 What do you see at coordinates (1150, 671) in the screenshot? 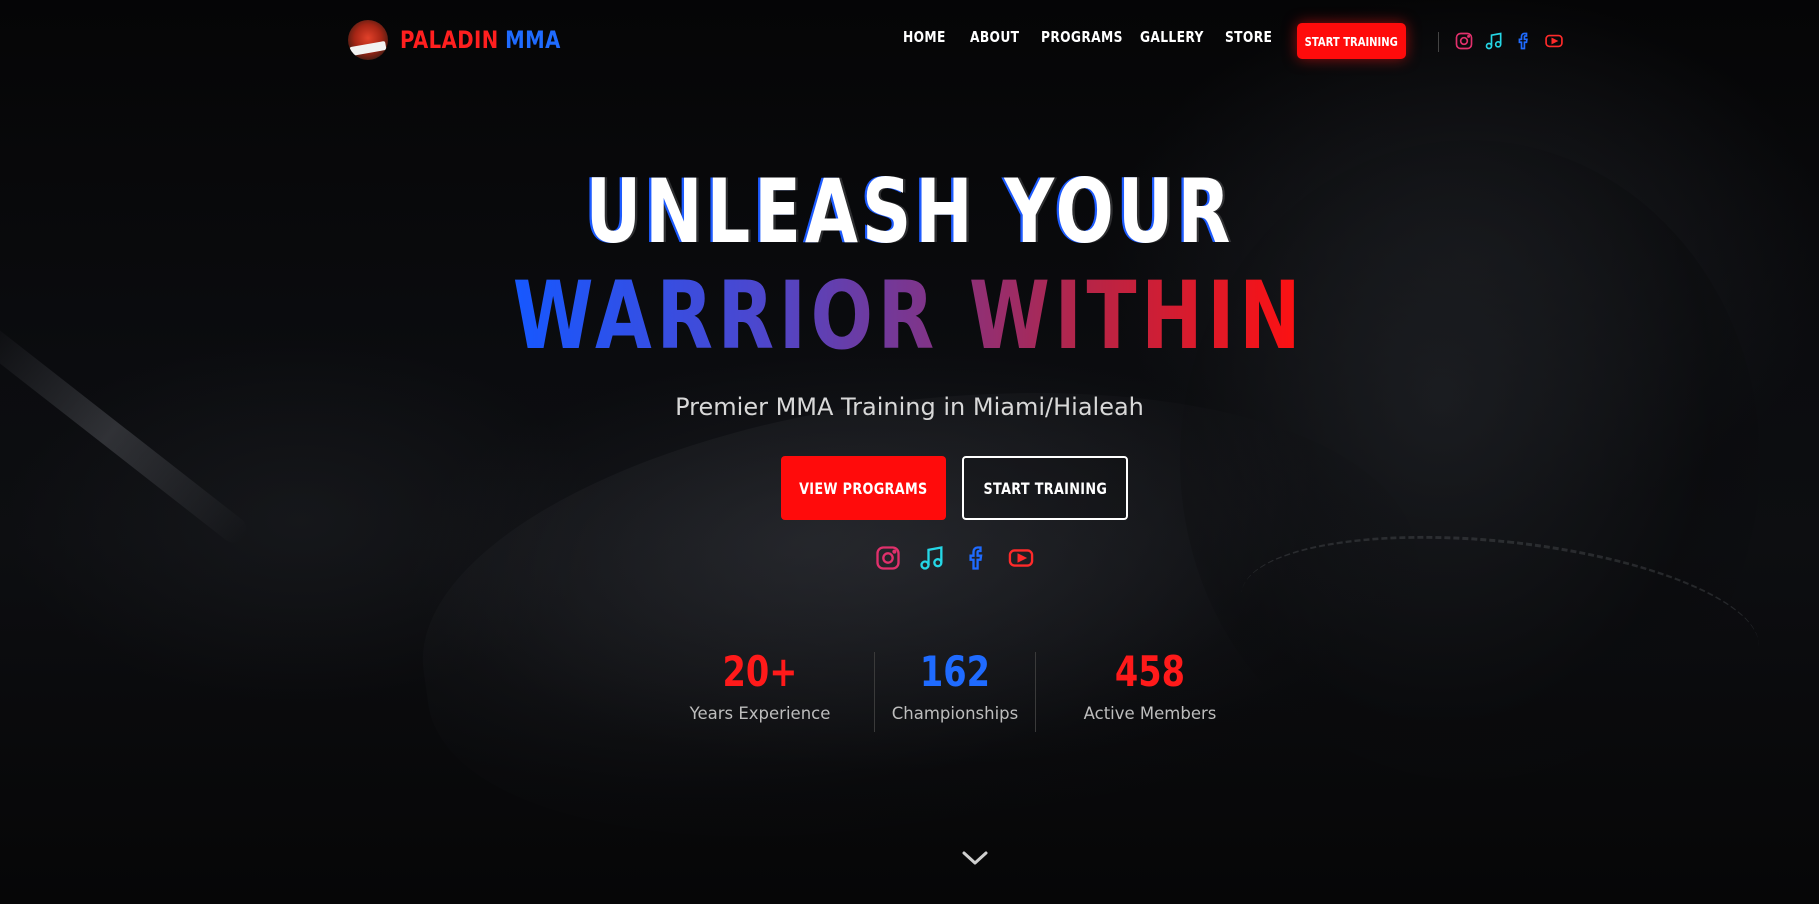
I see `stat-value: 458` at bounding box center [1150, 671].